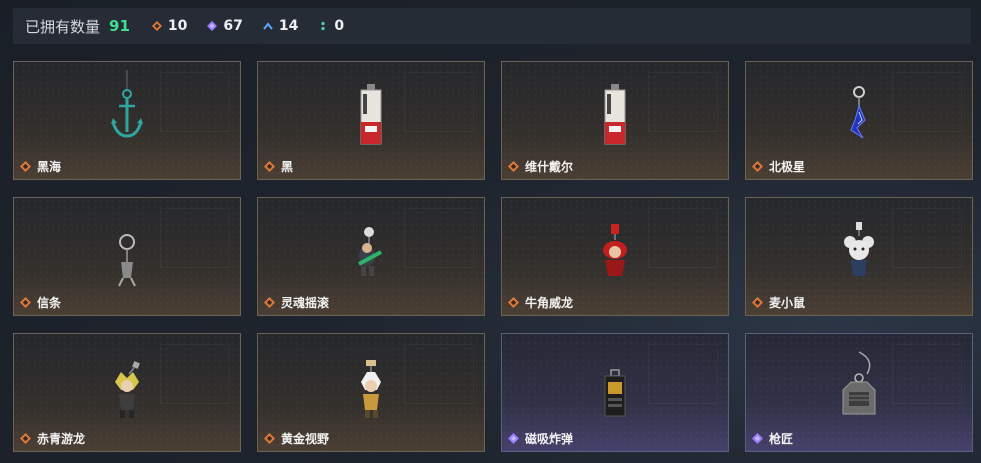 The width and height of the screenshot is (981, 463). Describe the element at coordinates (859, 249) in the screenshot. I see `mouse-figure-charm-icon` at that location.